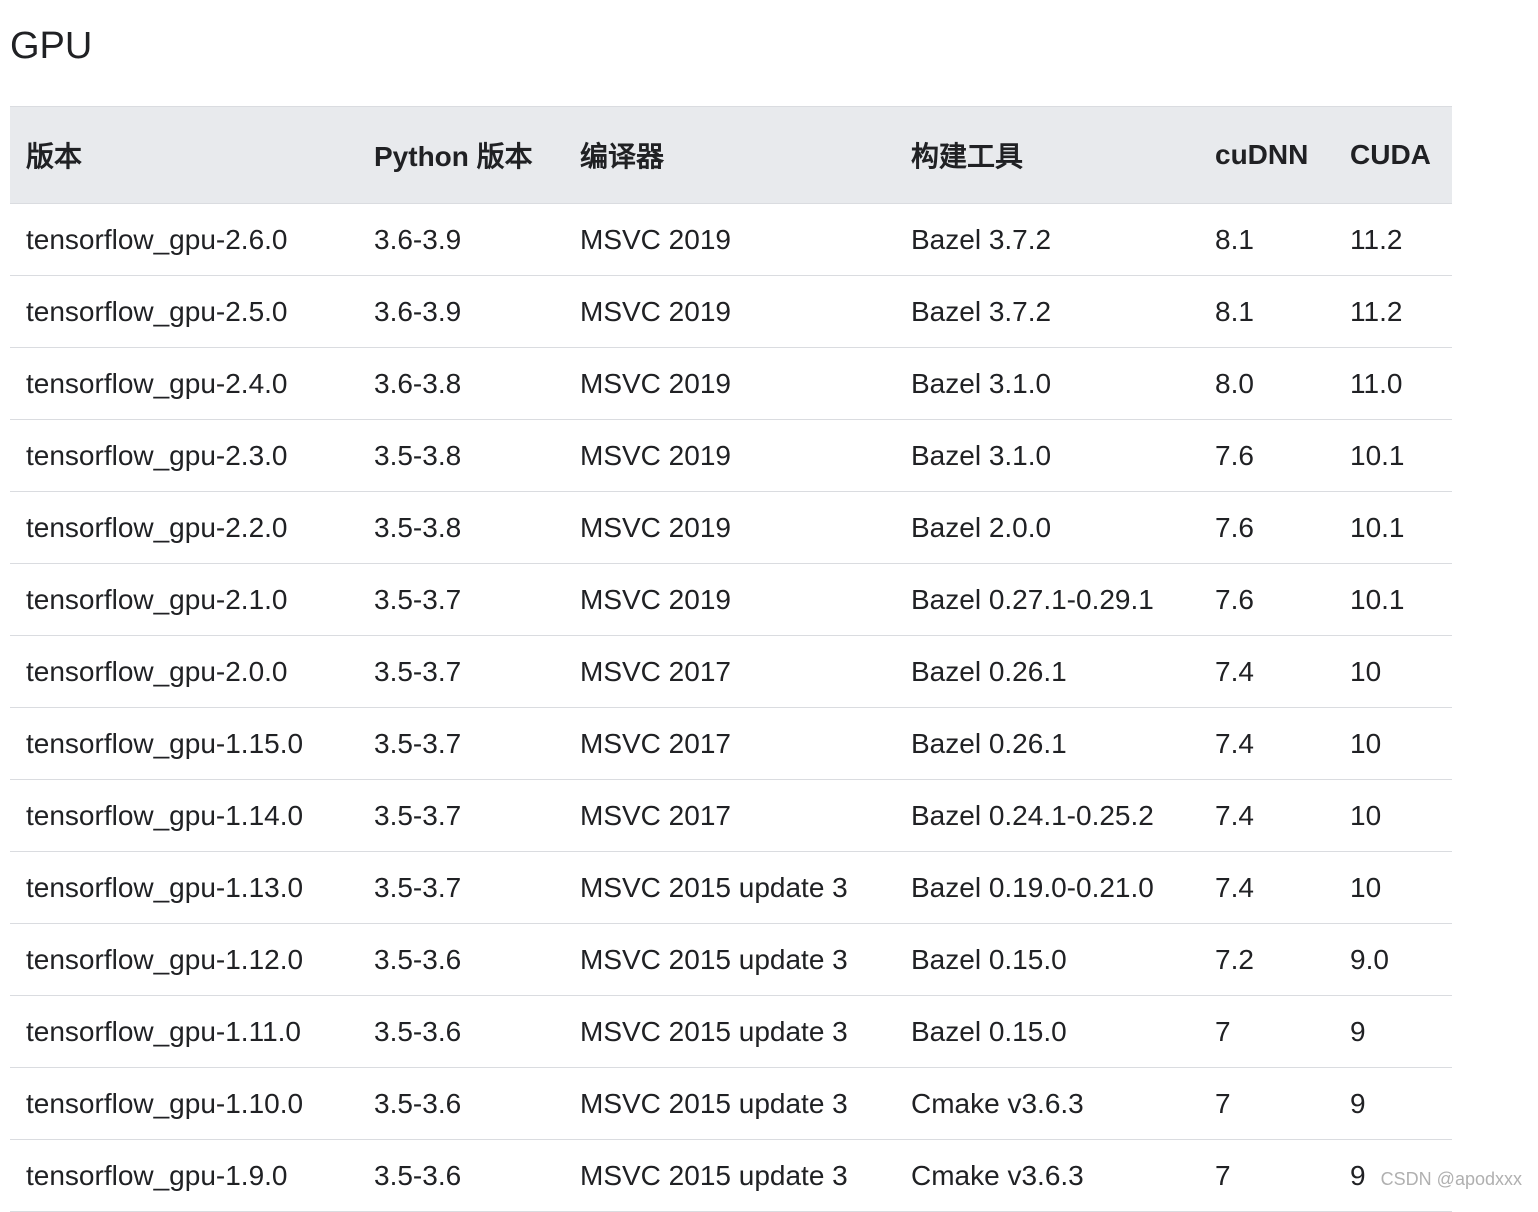  I want to click on watermark: CSDN @apodxxx, so click(1451, 1179).